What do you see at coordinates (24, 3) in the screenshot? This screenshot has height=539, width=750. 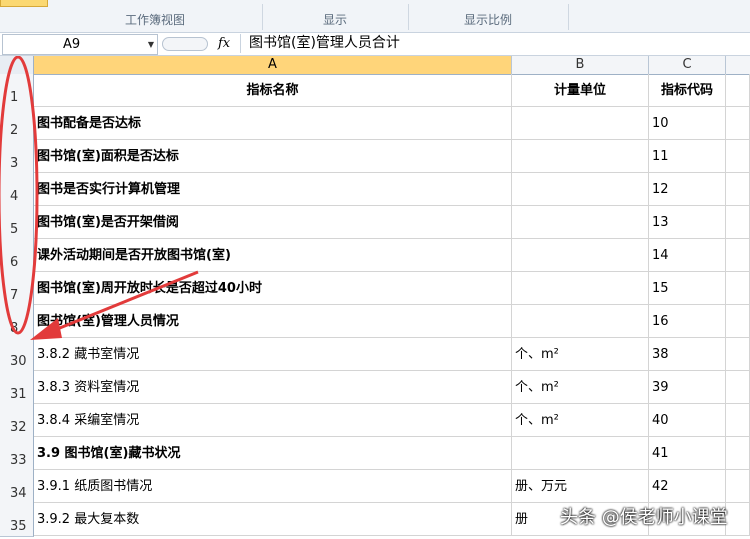 I see `ribbon-tab-indicator` at bounding box center [24, 3].